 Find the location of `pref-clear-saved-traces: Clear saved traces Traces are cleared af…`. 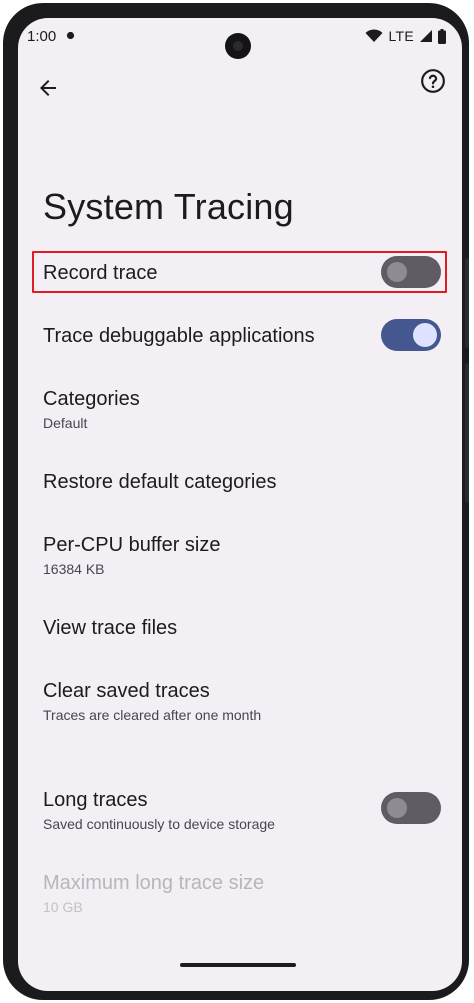

pref-clear-saved-traces: Clear saved traces Traces are cleared af… is located at coordinates (243, 701).